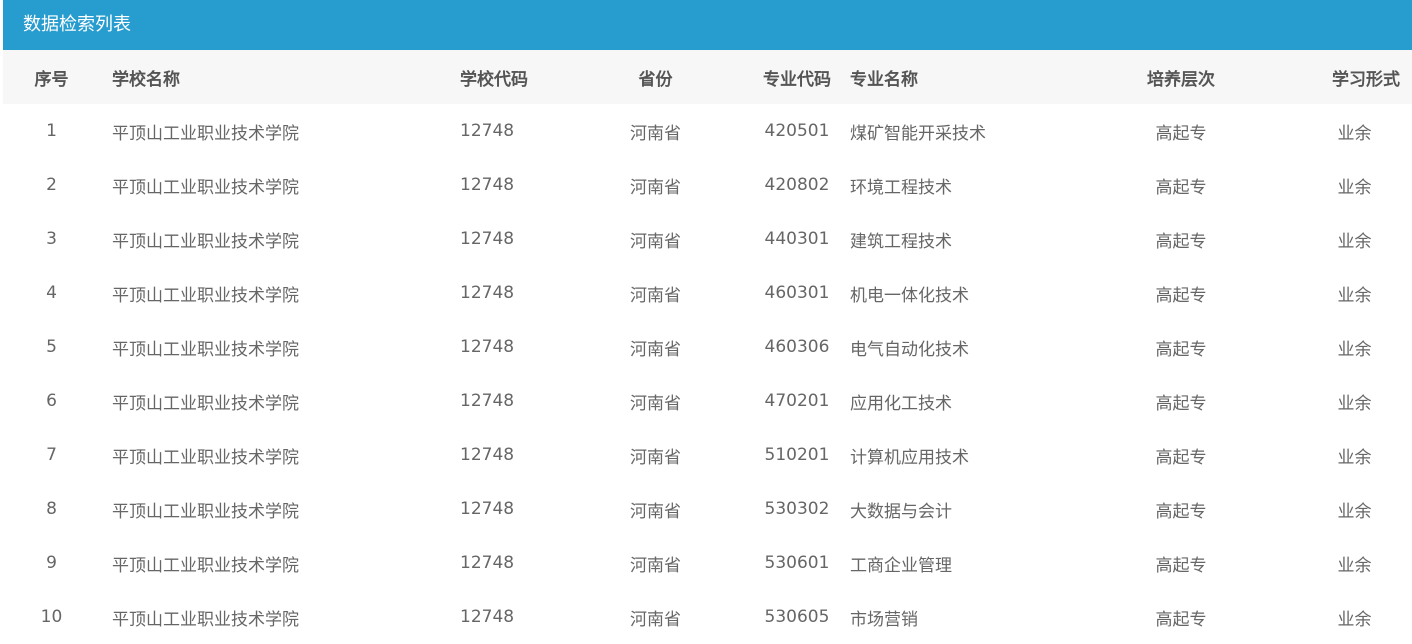 This screenshot has width=1412, height=644. Describe the element at coordinates (797, 131) in the screenshot. I see `cell-major-code: 420501` at that location.